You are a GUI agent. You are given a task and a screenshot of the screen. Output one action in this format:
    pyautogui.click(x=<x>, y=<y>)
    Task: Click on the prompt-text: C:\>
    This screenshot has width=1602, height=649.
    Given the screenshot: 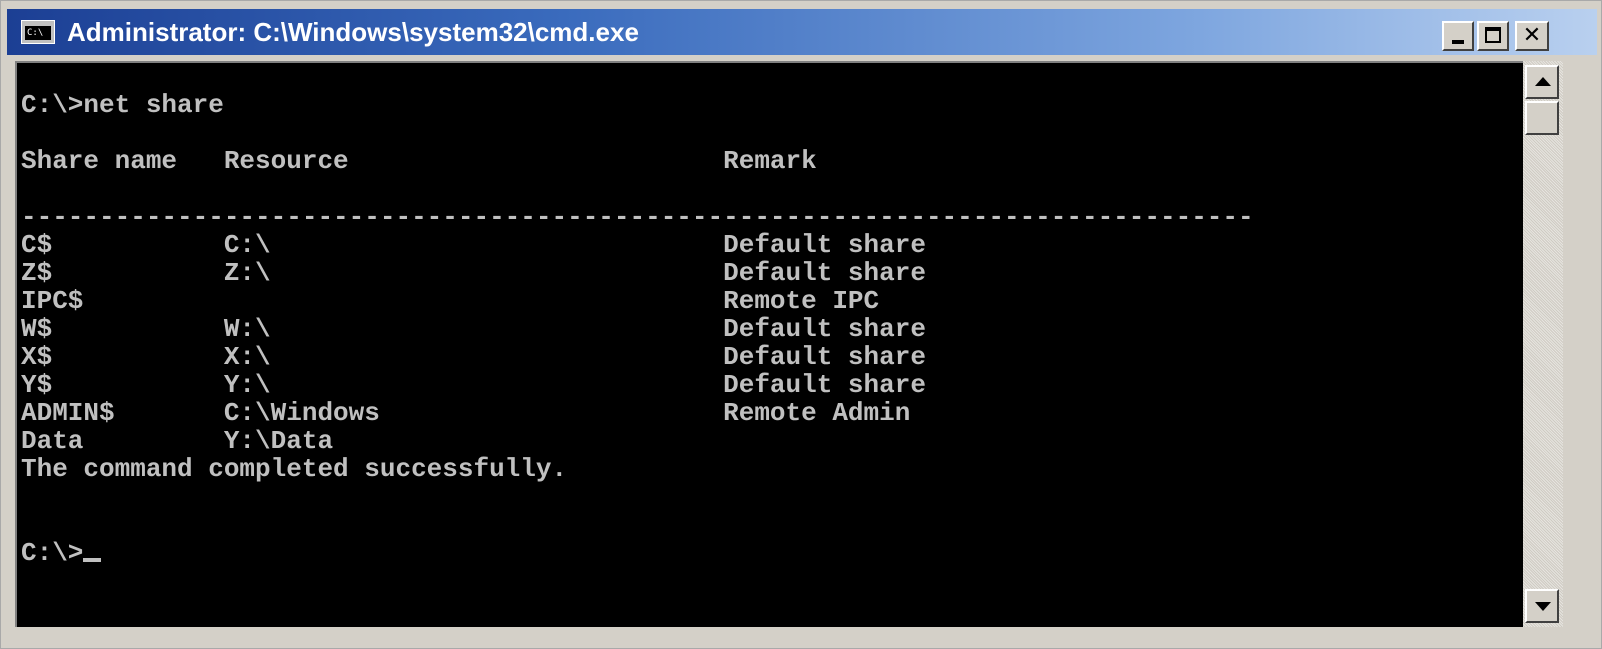 What is the action you would take?
    pyautogui.click(x=52, y=553)
    